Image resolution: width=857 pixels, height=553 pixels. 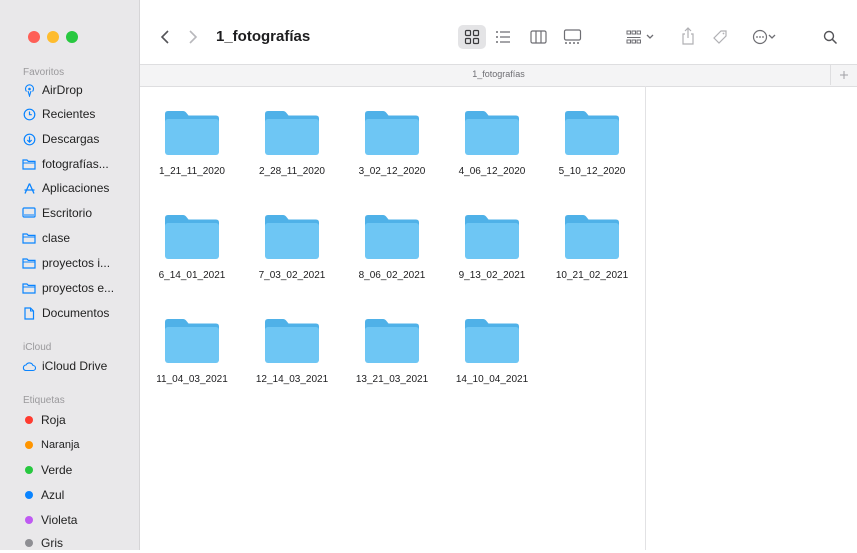 I want to click on folder-name: 10_21_02_2021, so click(x=592, y=275).